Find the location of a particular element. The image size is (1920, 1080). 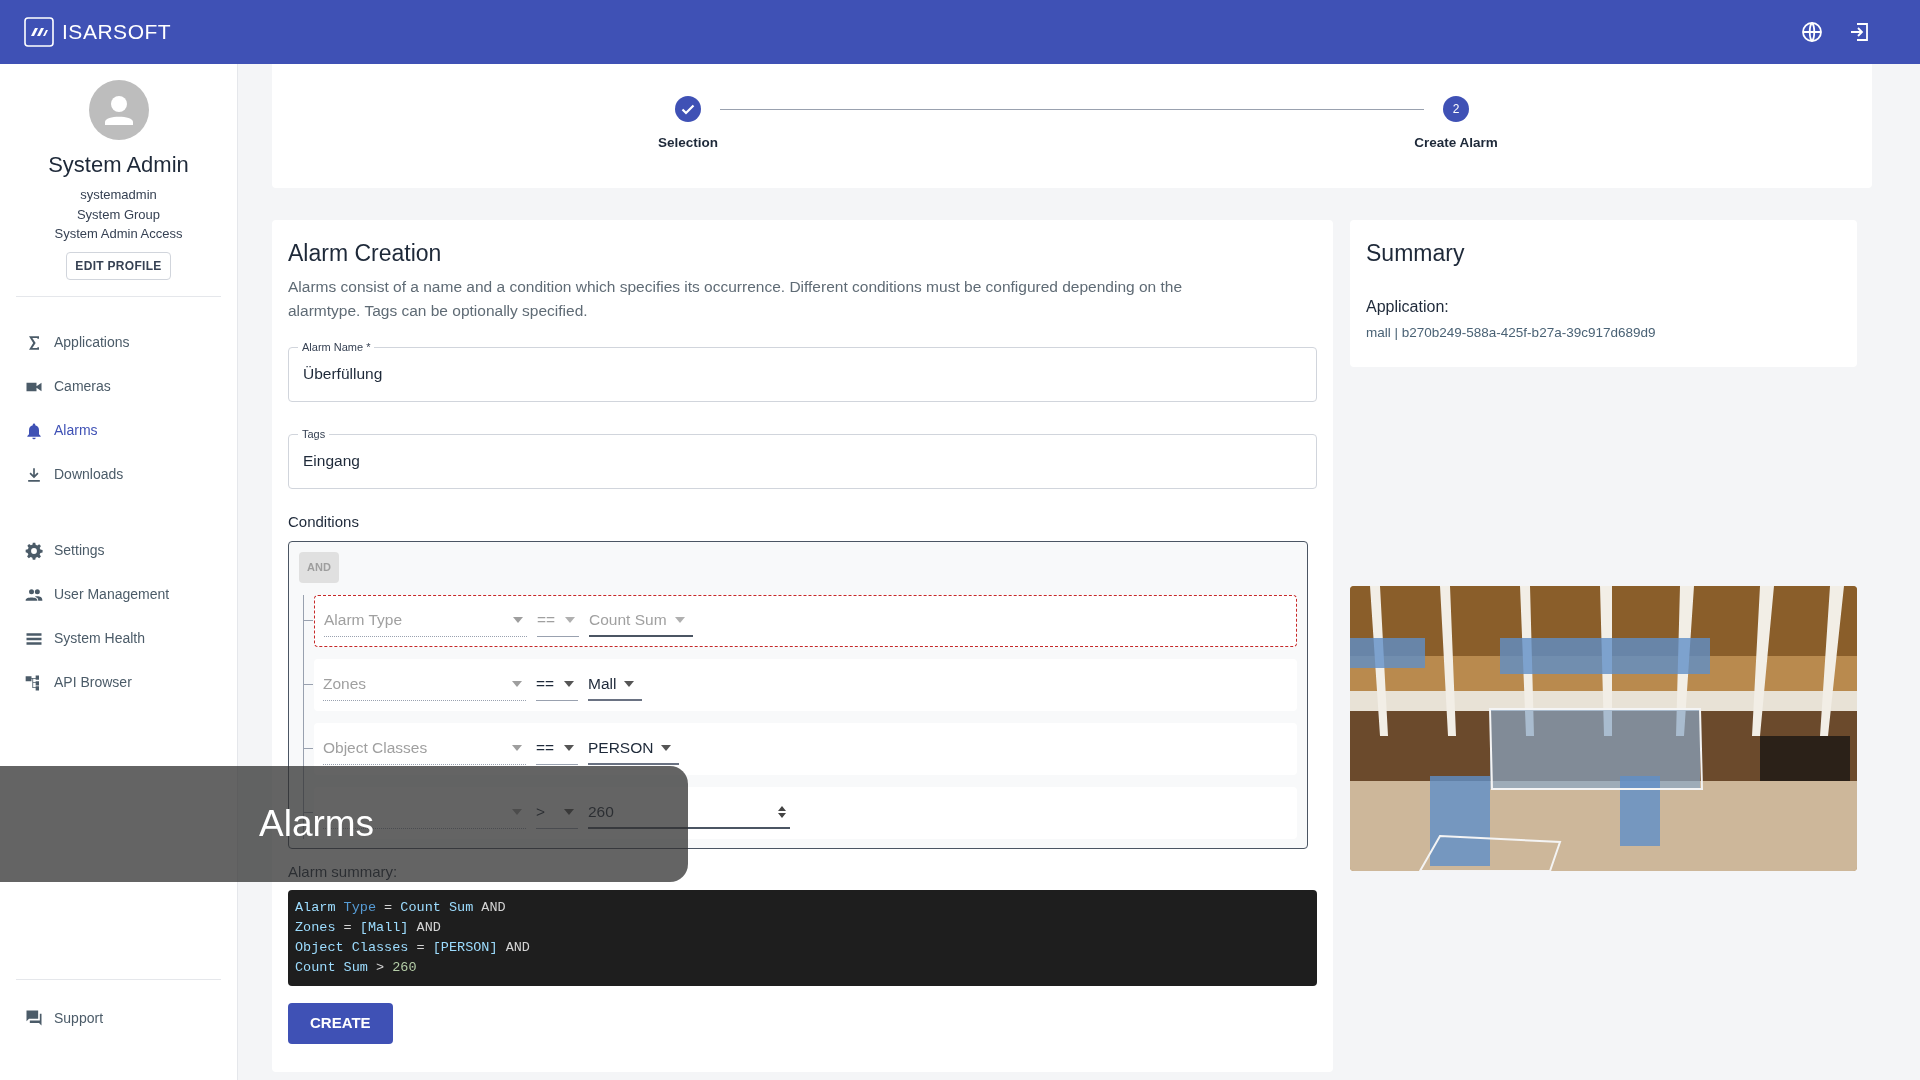

avatar-icon is located at coordinates (118, 110).